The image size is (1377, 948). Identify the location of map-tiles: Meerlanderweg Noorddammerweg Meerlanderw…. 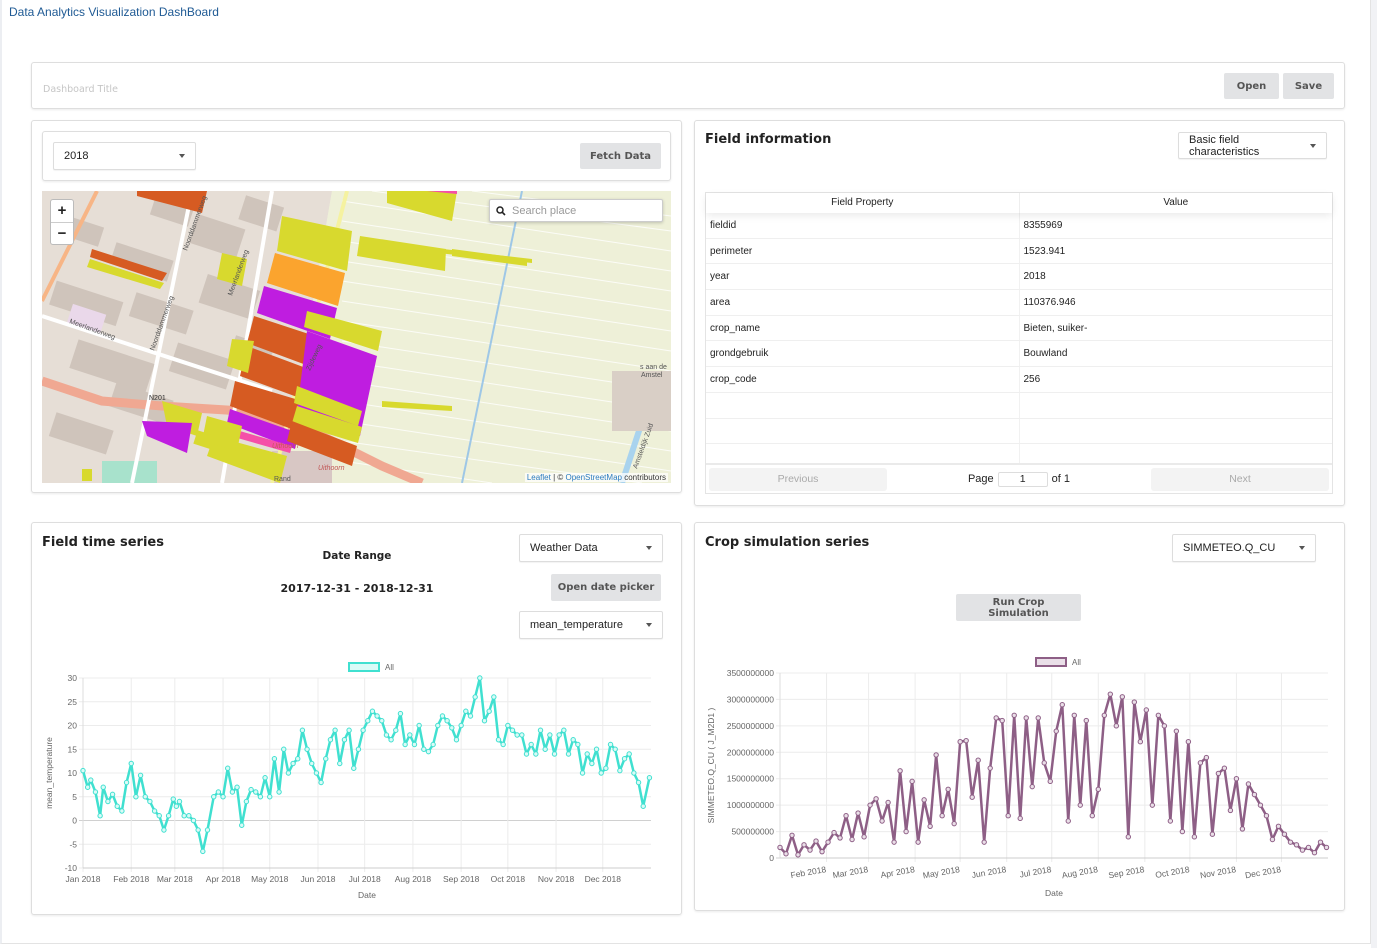
(356, 337).